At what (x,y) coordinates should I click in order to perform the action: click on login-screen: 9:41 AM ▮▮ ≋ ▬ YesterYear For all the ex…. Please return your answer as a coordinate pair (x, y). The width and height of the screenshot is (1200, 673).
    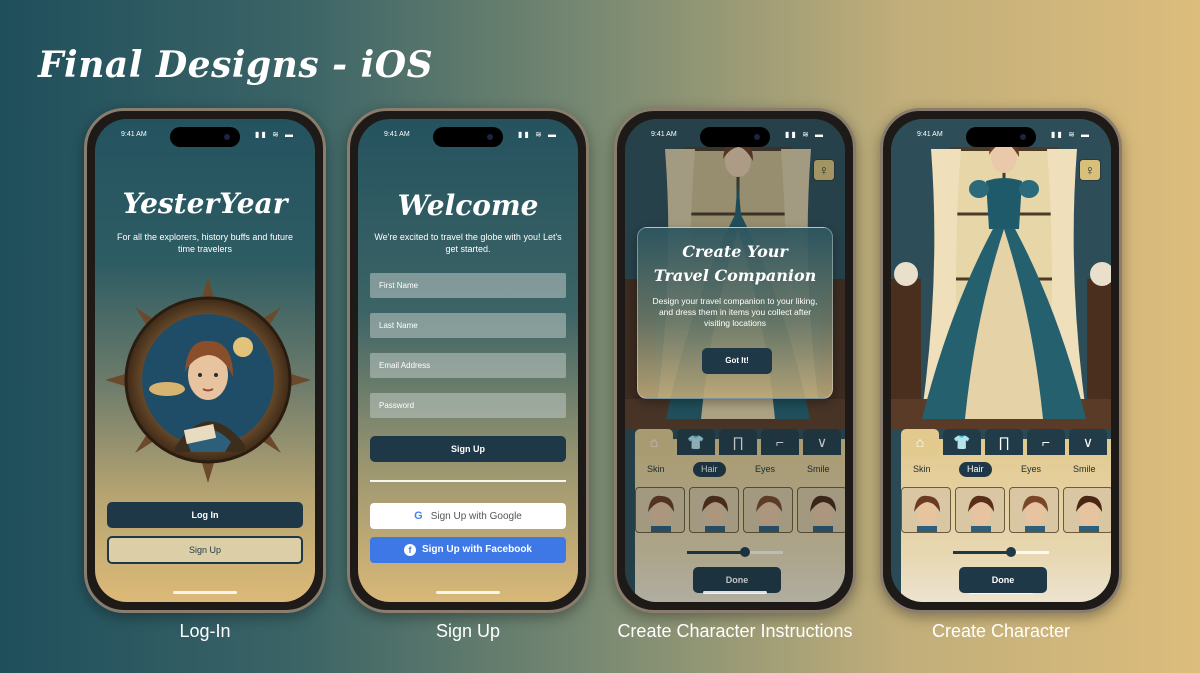
    Looking at the image, I should click on (205, 360).